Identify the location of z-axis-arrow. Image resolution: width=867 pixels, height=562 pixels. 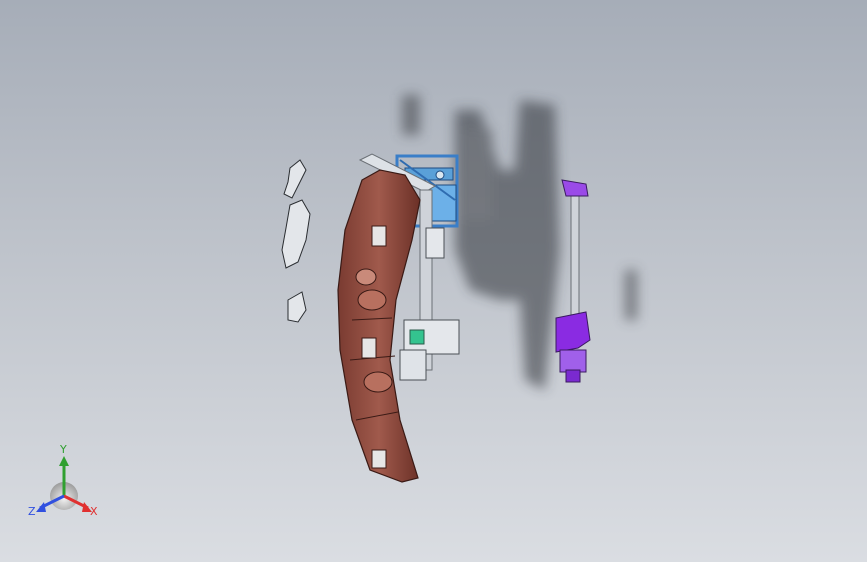
(41, 507).